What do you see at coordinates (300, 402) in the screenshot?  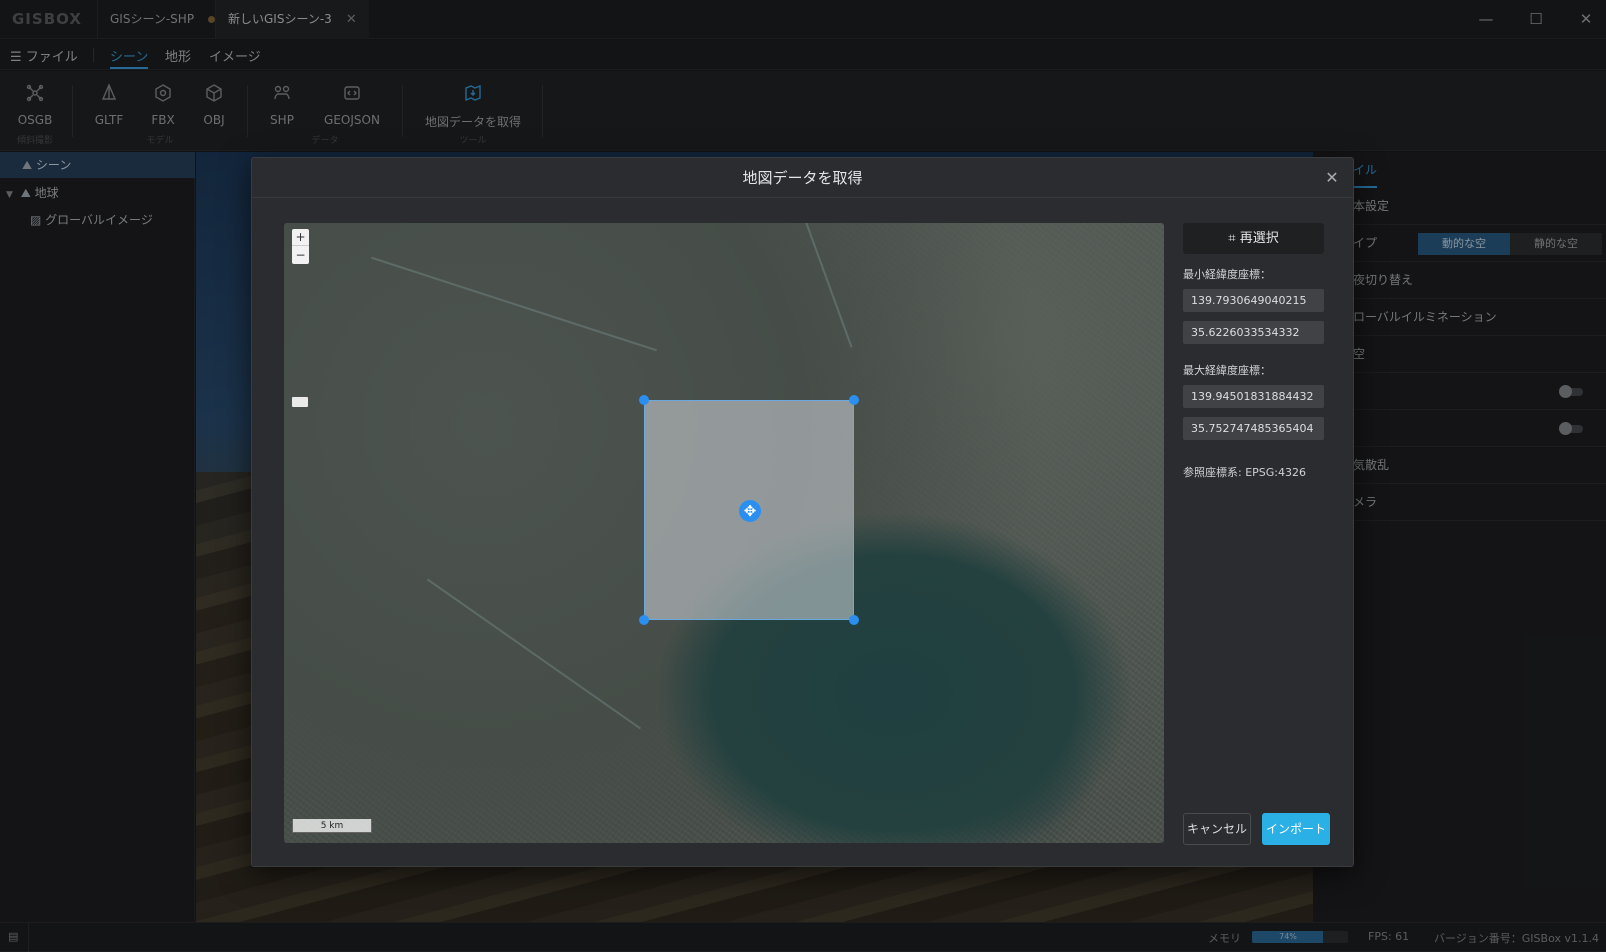 I see `layer-toggle-button` at bounding box center [300, 402].